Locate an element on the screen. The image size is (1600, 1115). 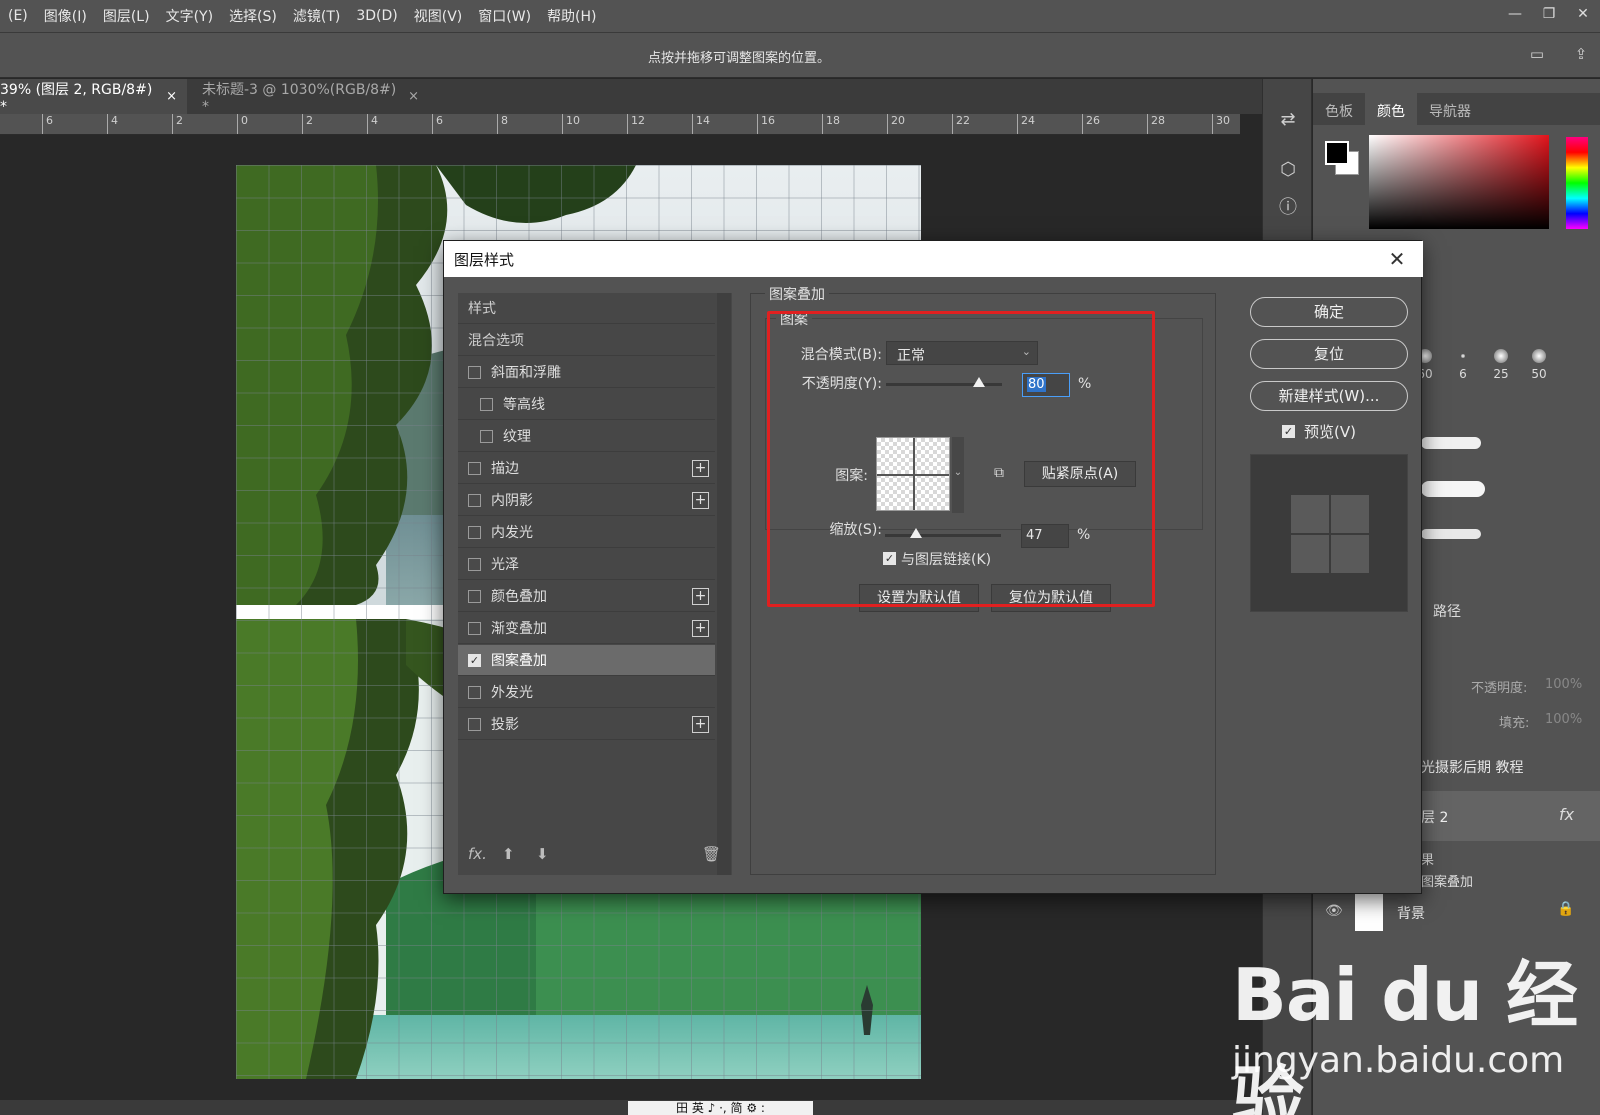
menu-layer: 图层(L) is located at coordinates (126, 16).